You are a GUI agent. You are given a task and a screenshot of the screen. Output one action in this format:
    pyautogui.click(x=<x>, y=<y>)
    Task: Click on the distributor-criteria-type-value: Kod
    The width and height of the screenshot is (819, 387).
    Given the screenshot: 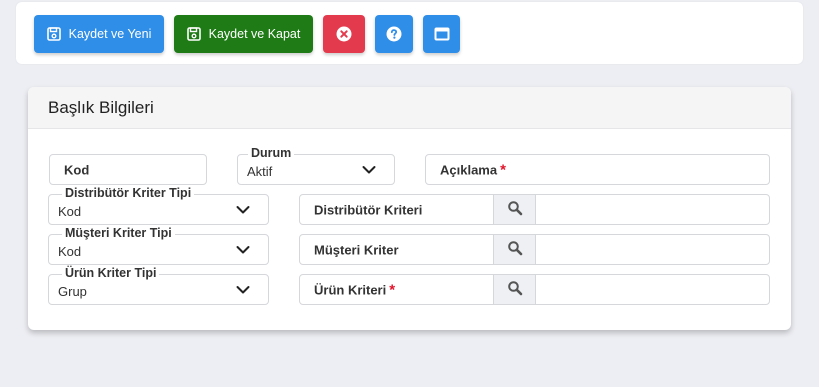 What is the action you would take?
    pyautogui.click(x=70, y=211)
    